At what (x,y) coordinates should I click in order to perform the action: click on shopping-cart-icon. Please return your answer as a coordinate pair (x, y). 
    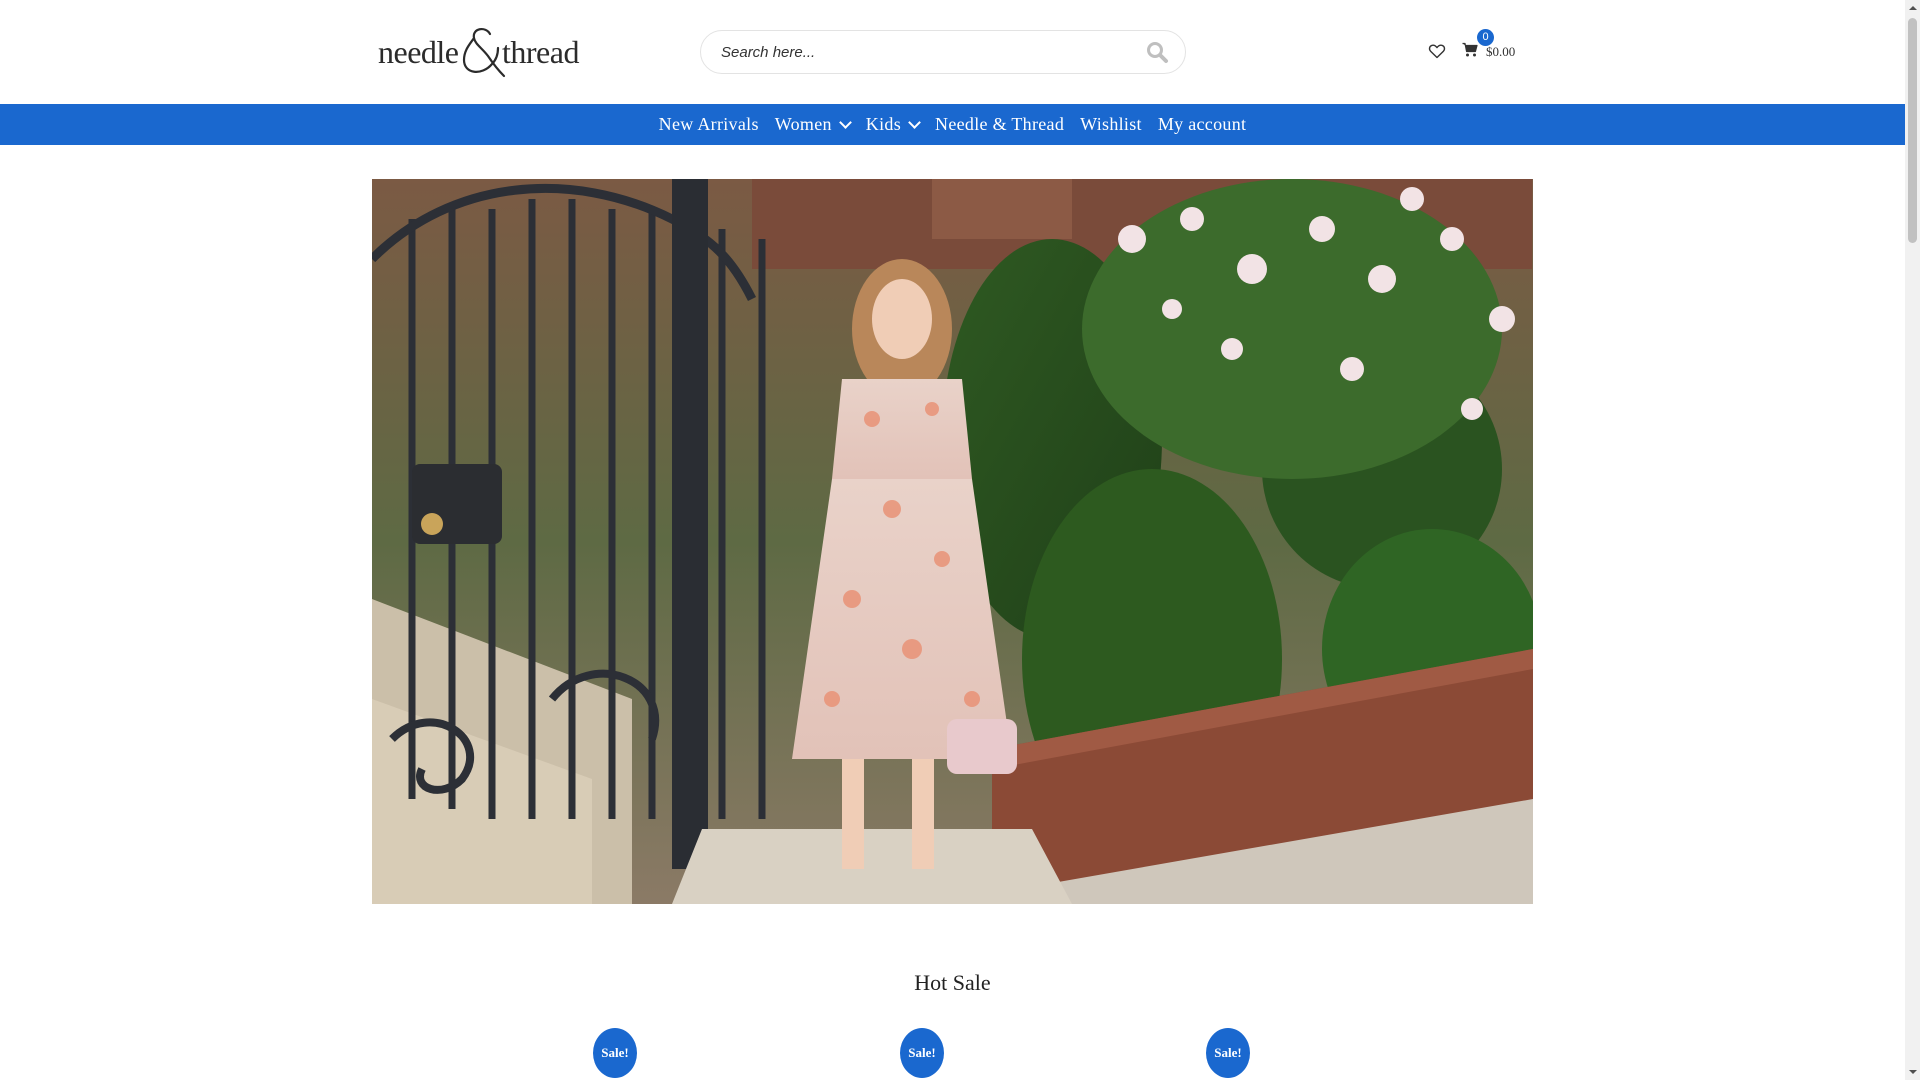
    Looking at the image, I should click on (1470, 50).